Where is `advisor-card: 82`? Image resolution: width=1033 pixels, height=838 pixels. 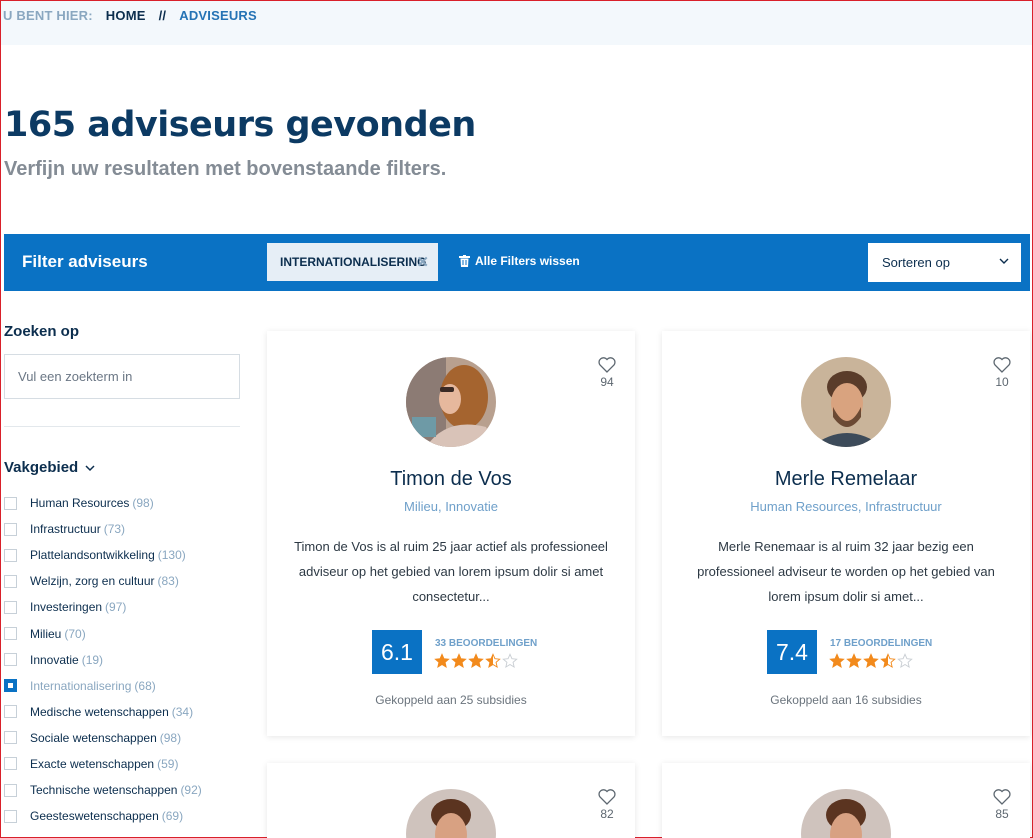
advisor-card: 82 is located at coordinates (451, 800).